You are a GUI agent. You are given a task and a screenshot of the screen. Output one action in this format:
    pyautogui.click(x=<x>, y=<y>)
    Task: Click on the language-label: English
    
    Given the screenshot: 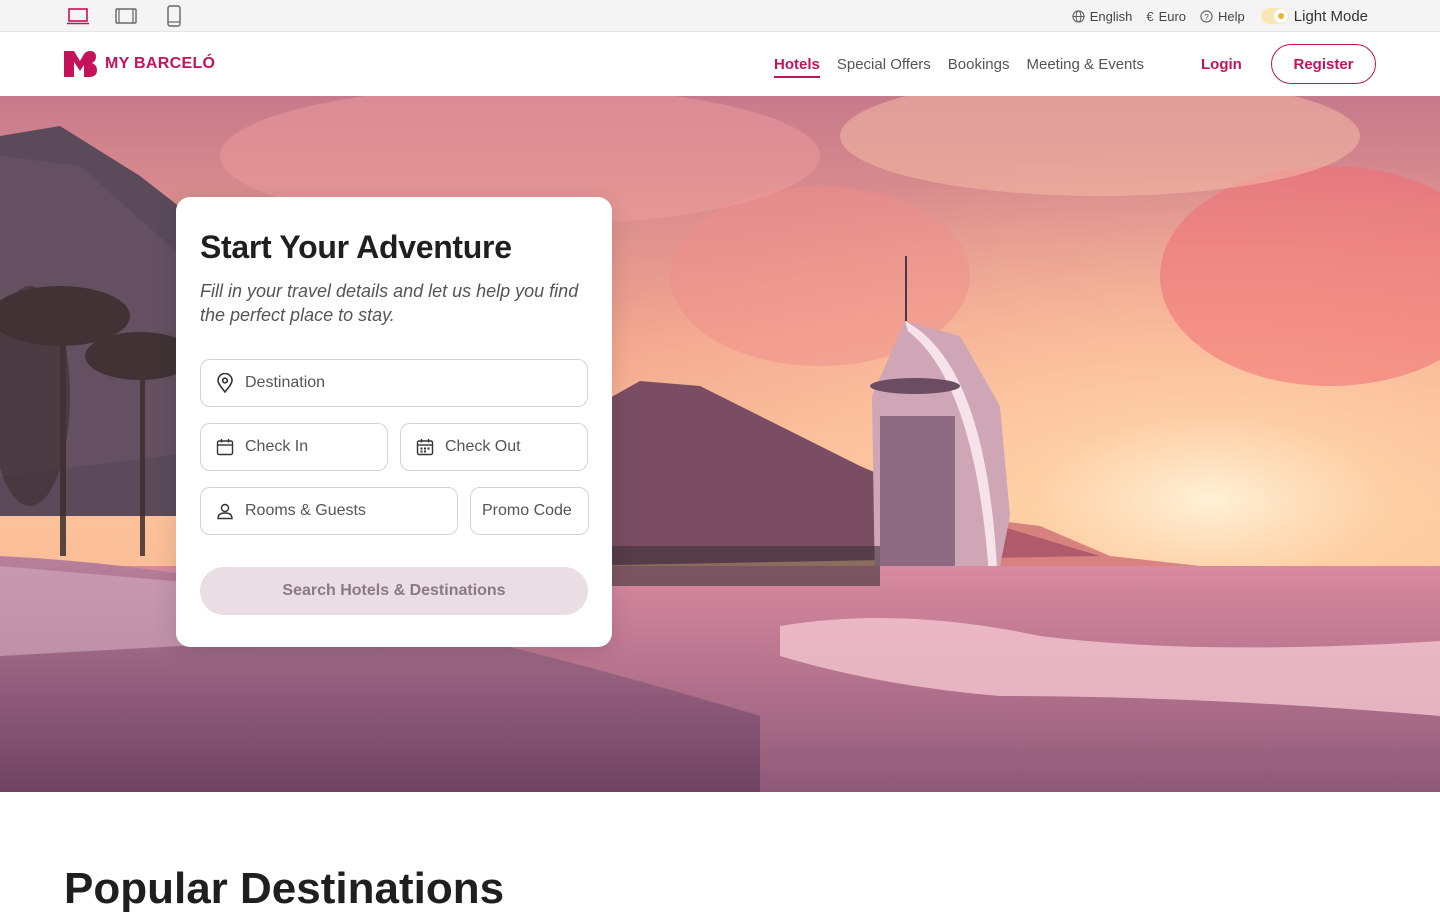 What is the action you would take?
    pyautogui.click(x=1111, y=16)
    